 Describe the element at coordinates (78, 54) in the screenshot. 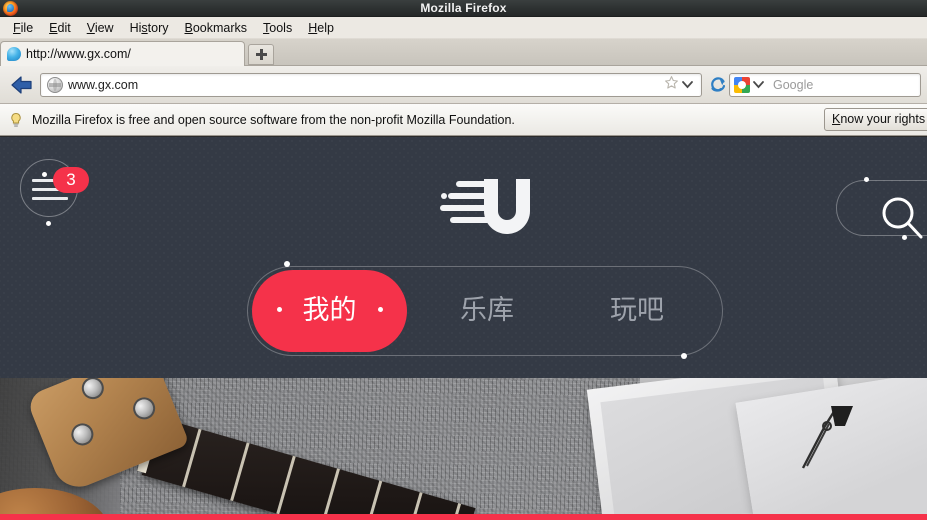

I see `tab-title: http://www.gx.com/` at that location.